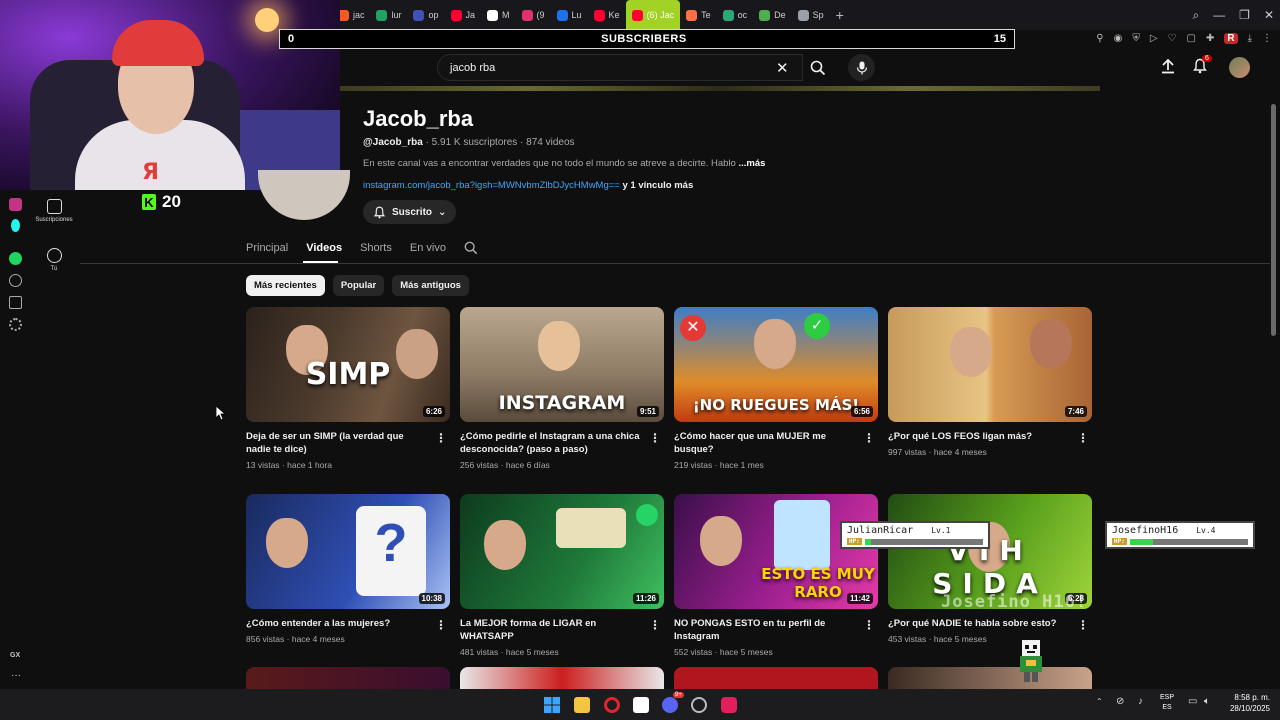  I want to click on account-avatar, so click(1239, 67).